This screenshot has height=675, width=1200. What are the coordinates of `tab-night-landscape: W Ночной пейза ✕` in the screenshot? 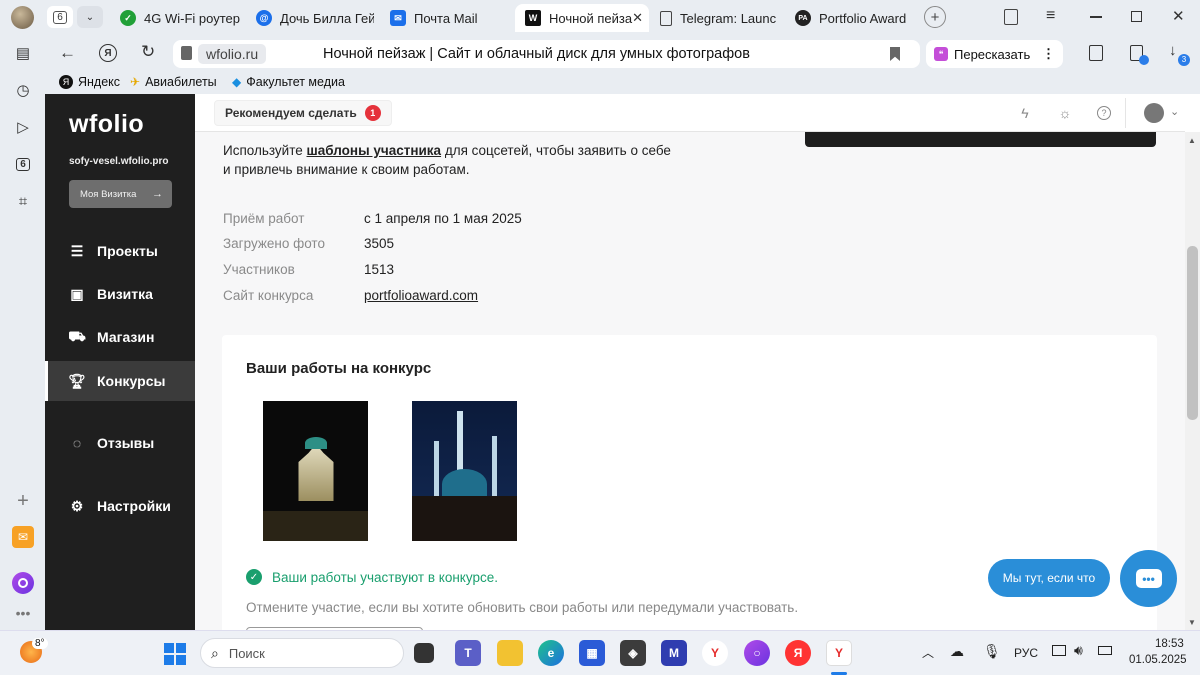 It's located at (582, 18).